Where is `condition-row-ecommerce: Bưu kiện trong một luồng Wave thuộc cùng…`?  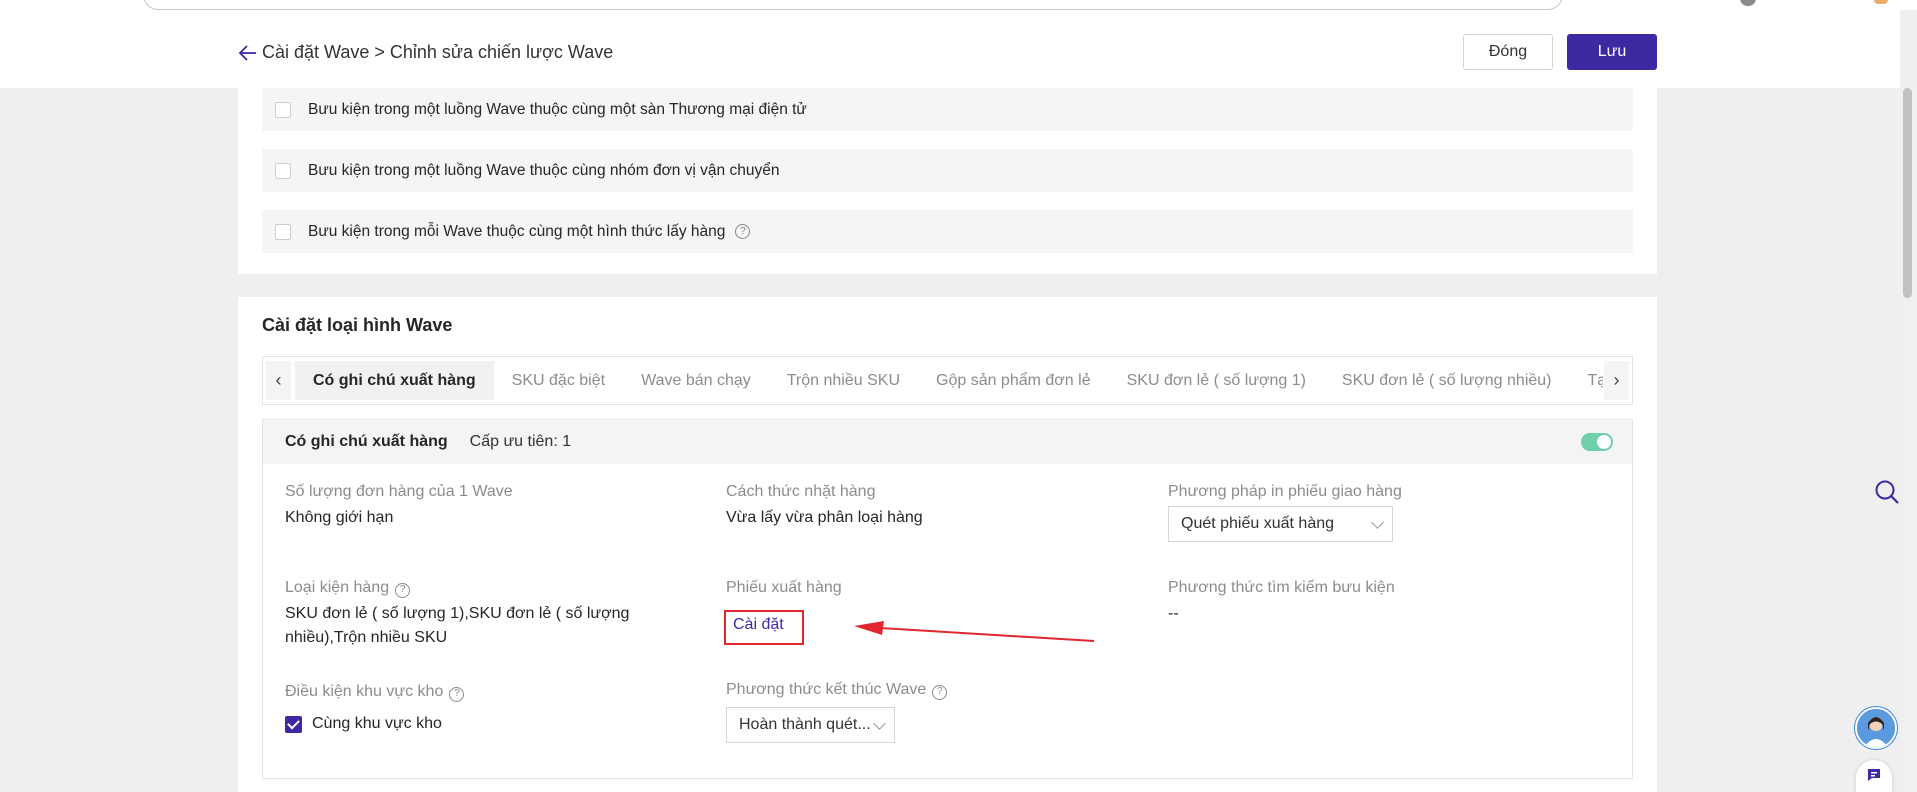 condition-row-ecommerce: Bưu kiện trong một luồng Wave thuộc cùng… is located at coordinates (947, 109).